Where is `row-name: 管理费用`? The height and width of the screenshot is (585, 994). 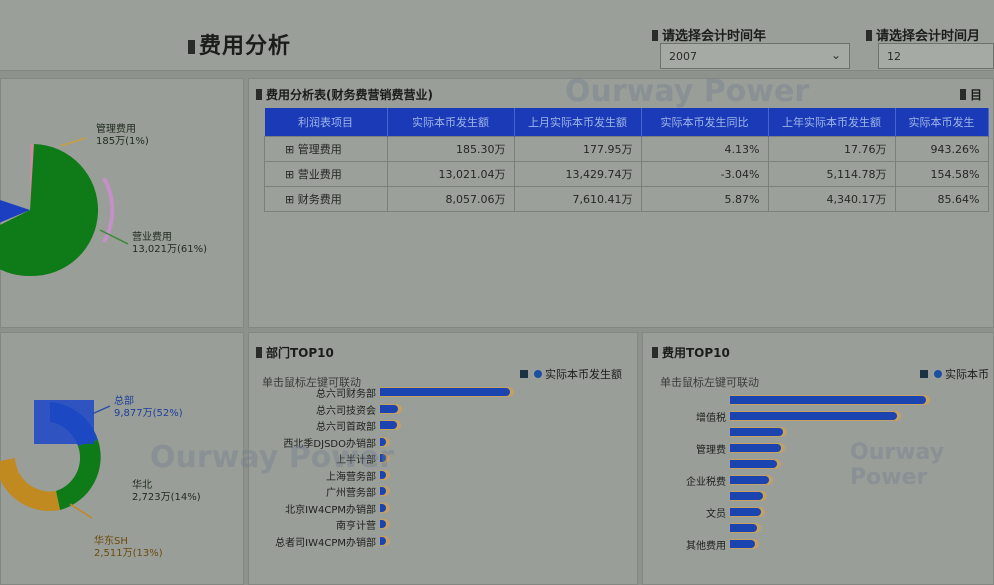 row-name: 管理费用 is located at coordinates (319, 149).